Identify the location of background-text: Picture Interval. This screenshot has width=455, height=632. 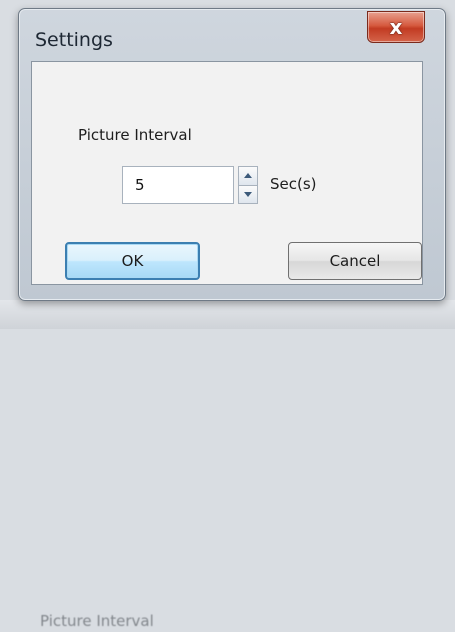
(97, 621).